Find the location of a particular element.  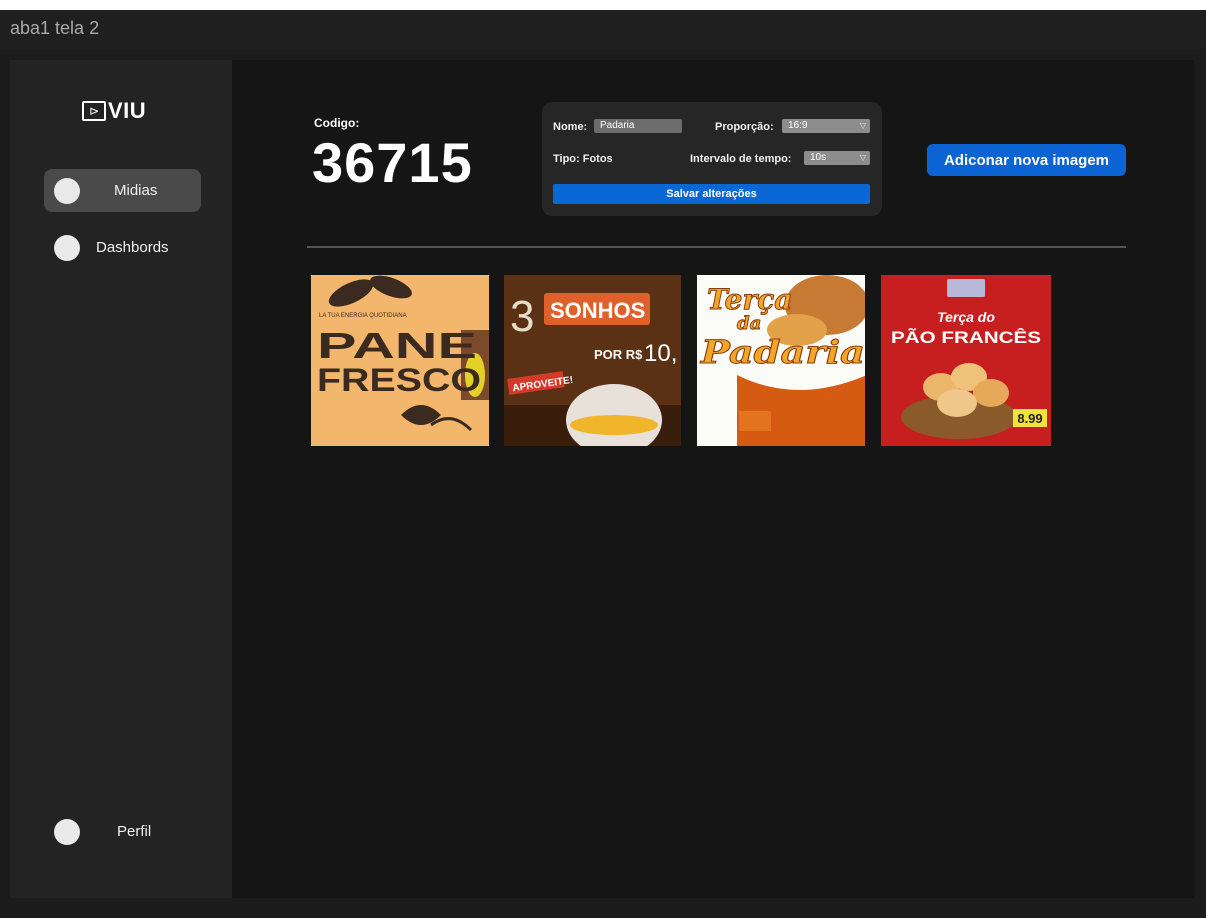

media-thumbnail-terca-padaria: Terça da Padaria is located at coordinates (781, 360).